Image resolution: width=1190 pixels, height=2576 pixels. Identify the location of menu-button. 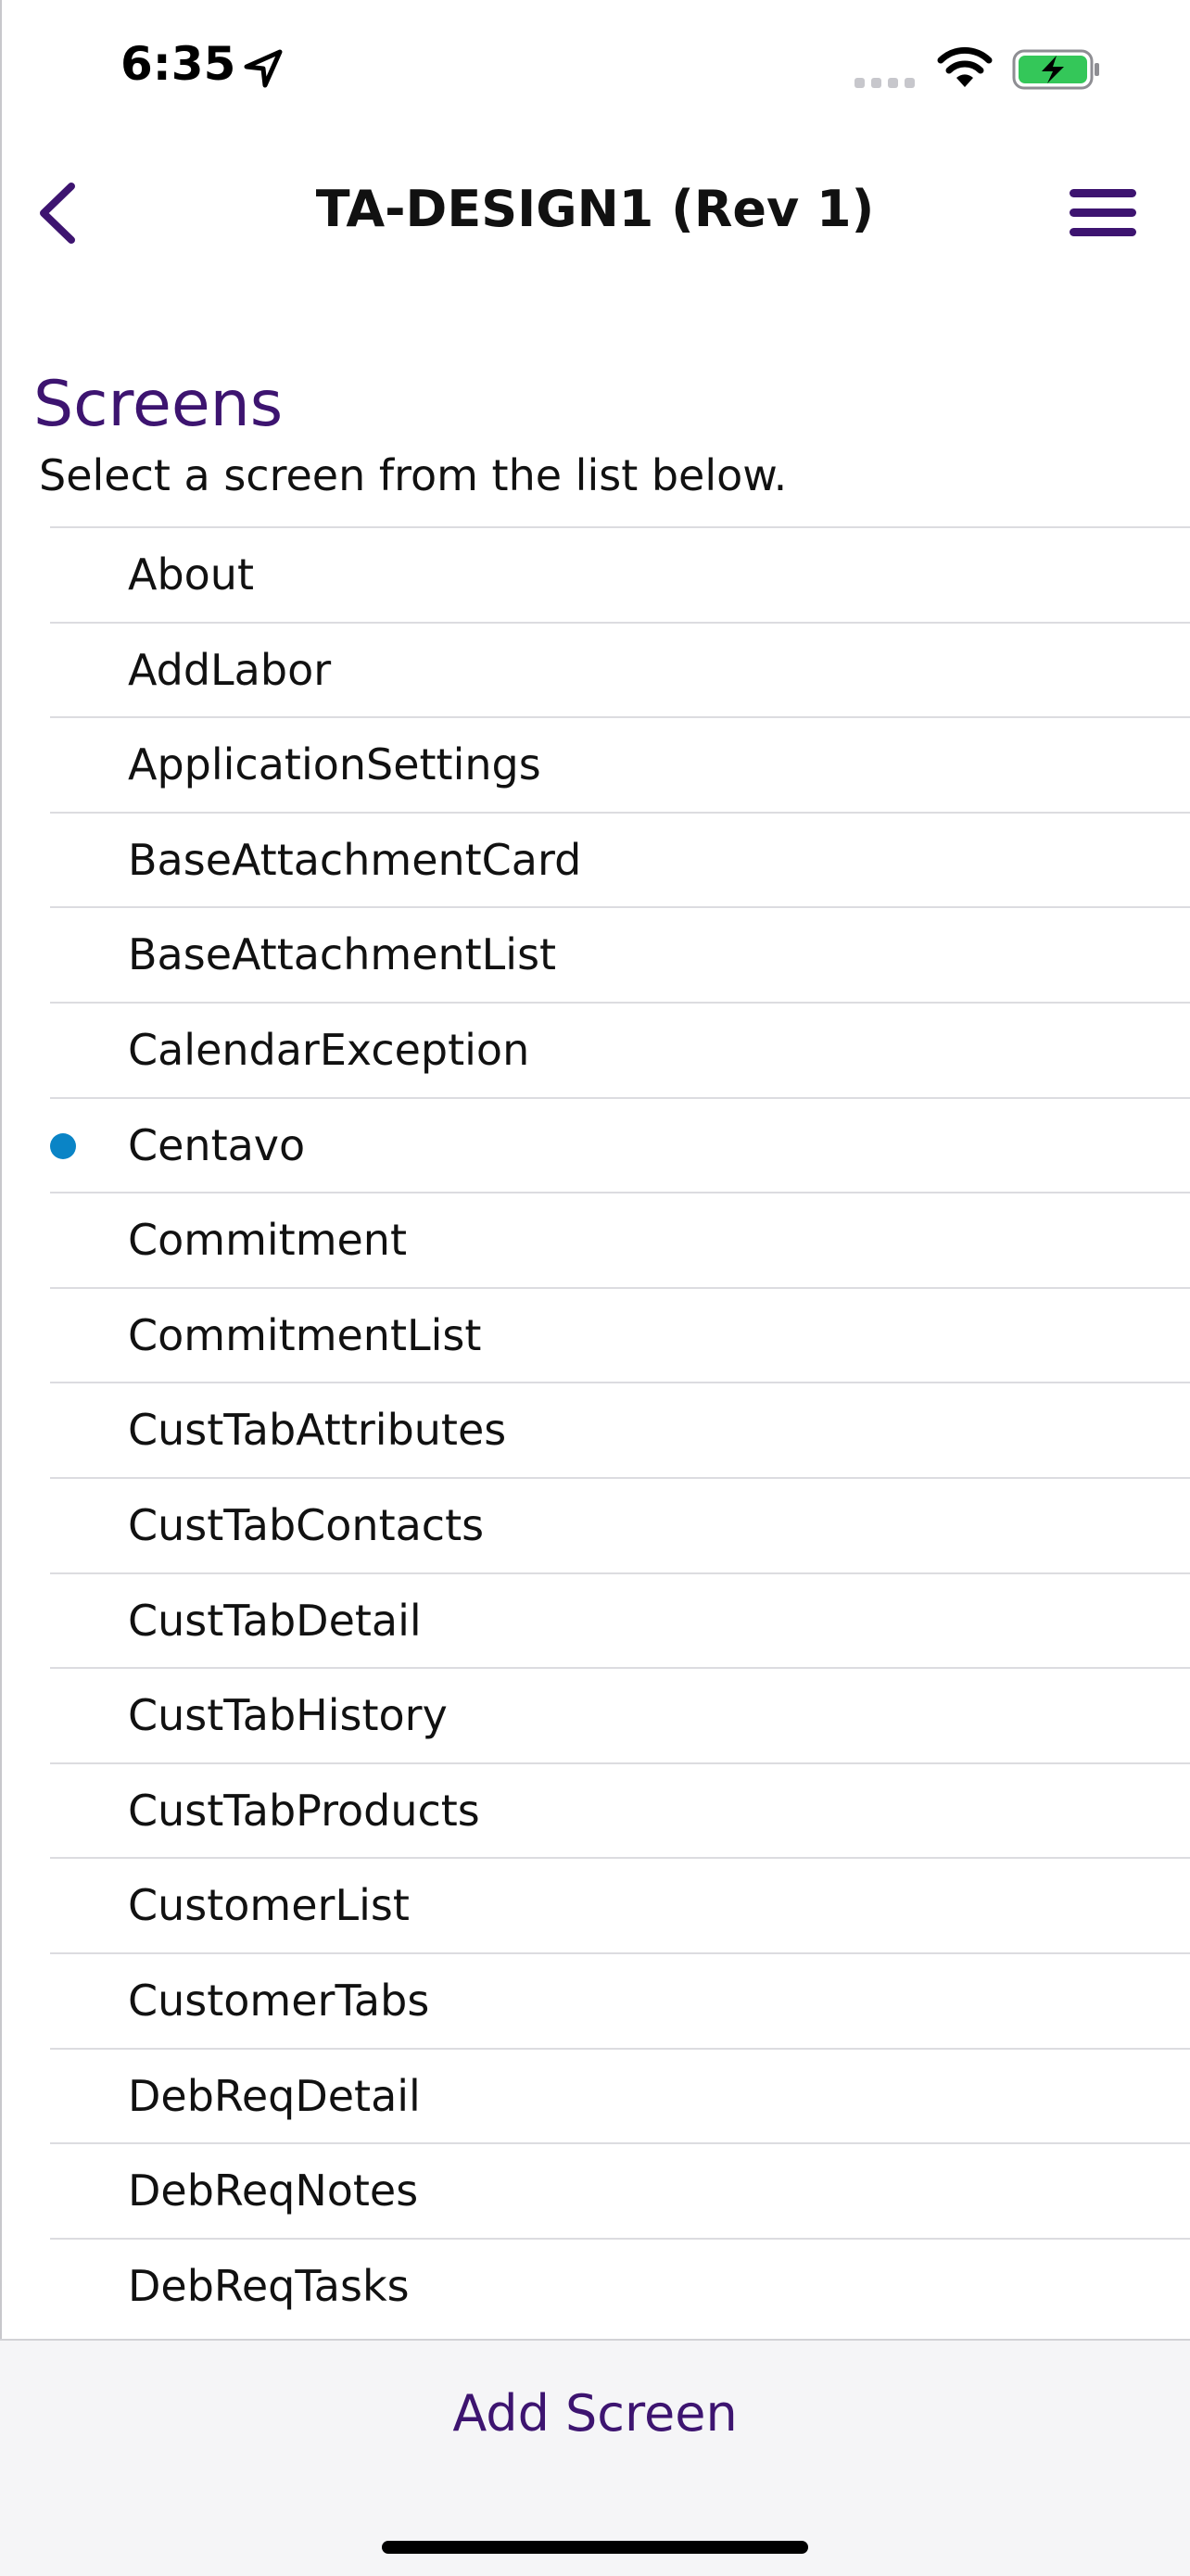
(1103, 213).